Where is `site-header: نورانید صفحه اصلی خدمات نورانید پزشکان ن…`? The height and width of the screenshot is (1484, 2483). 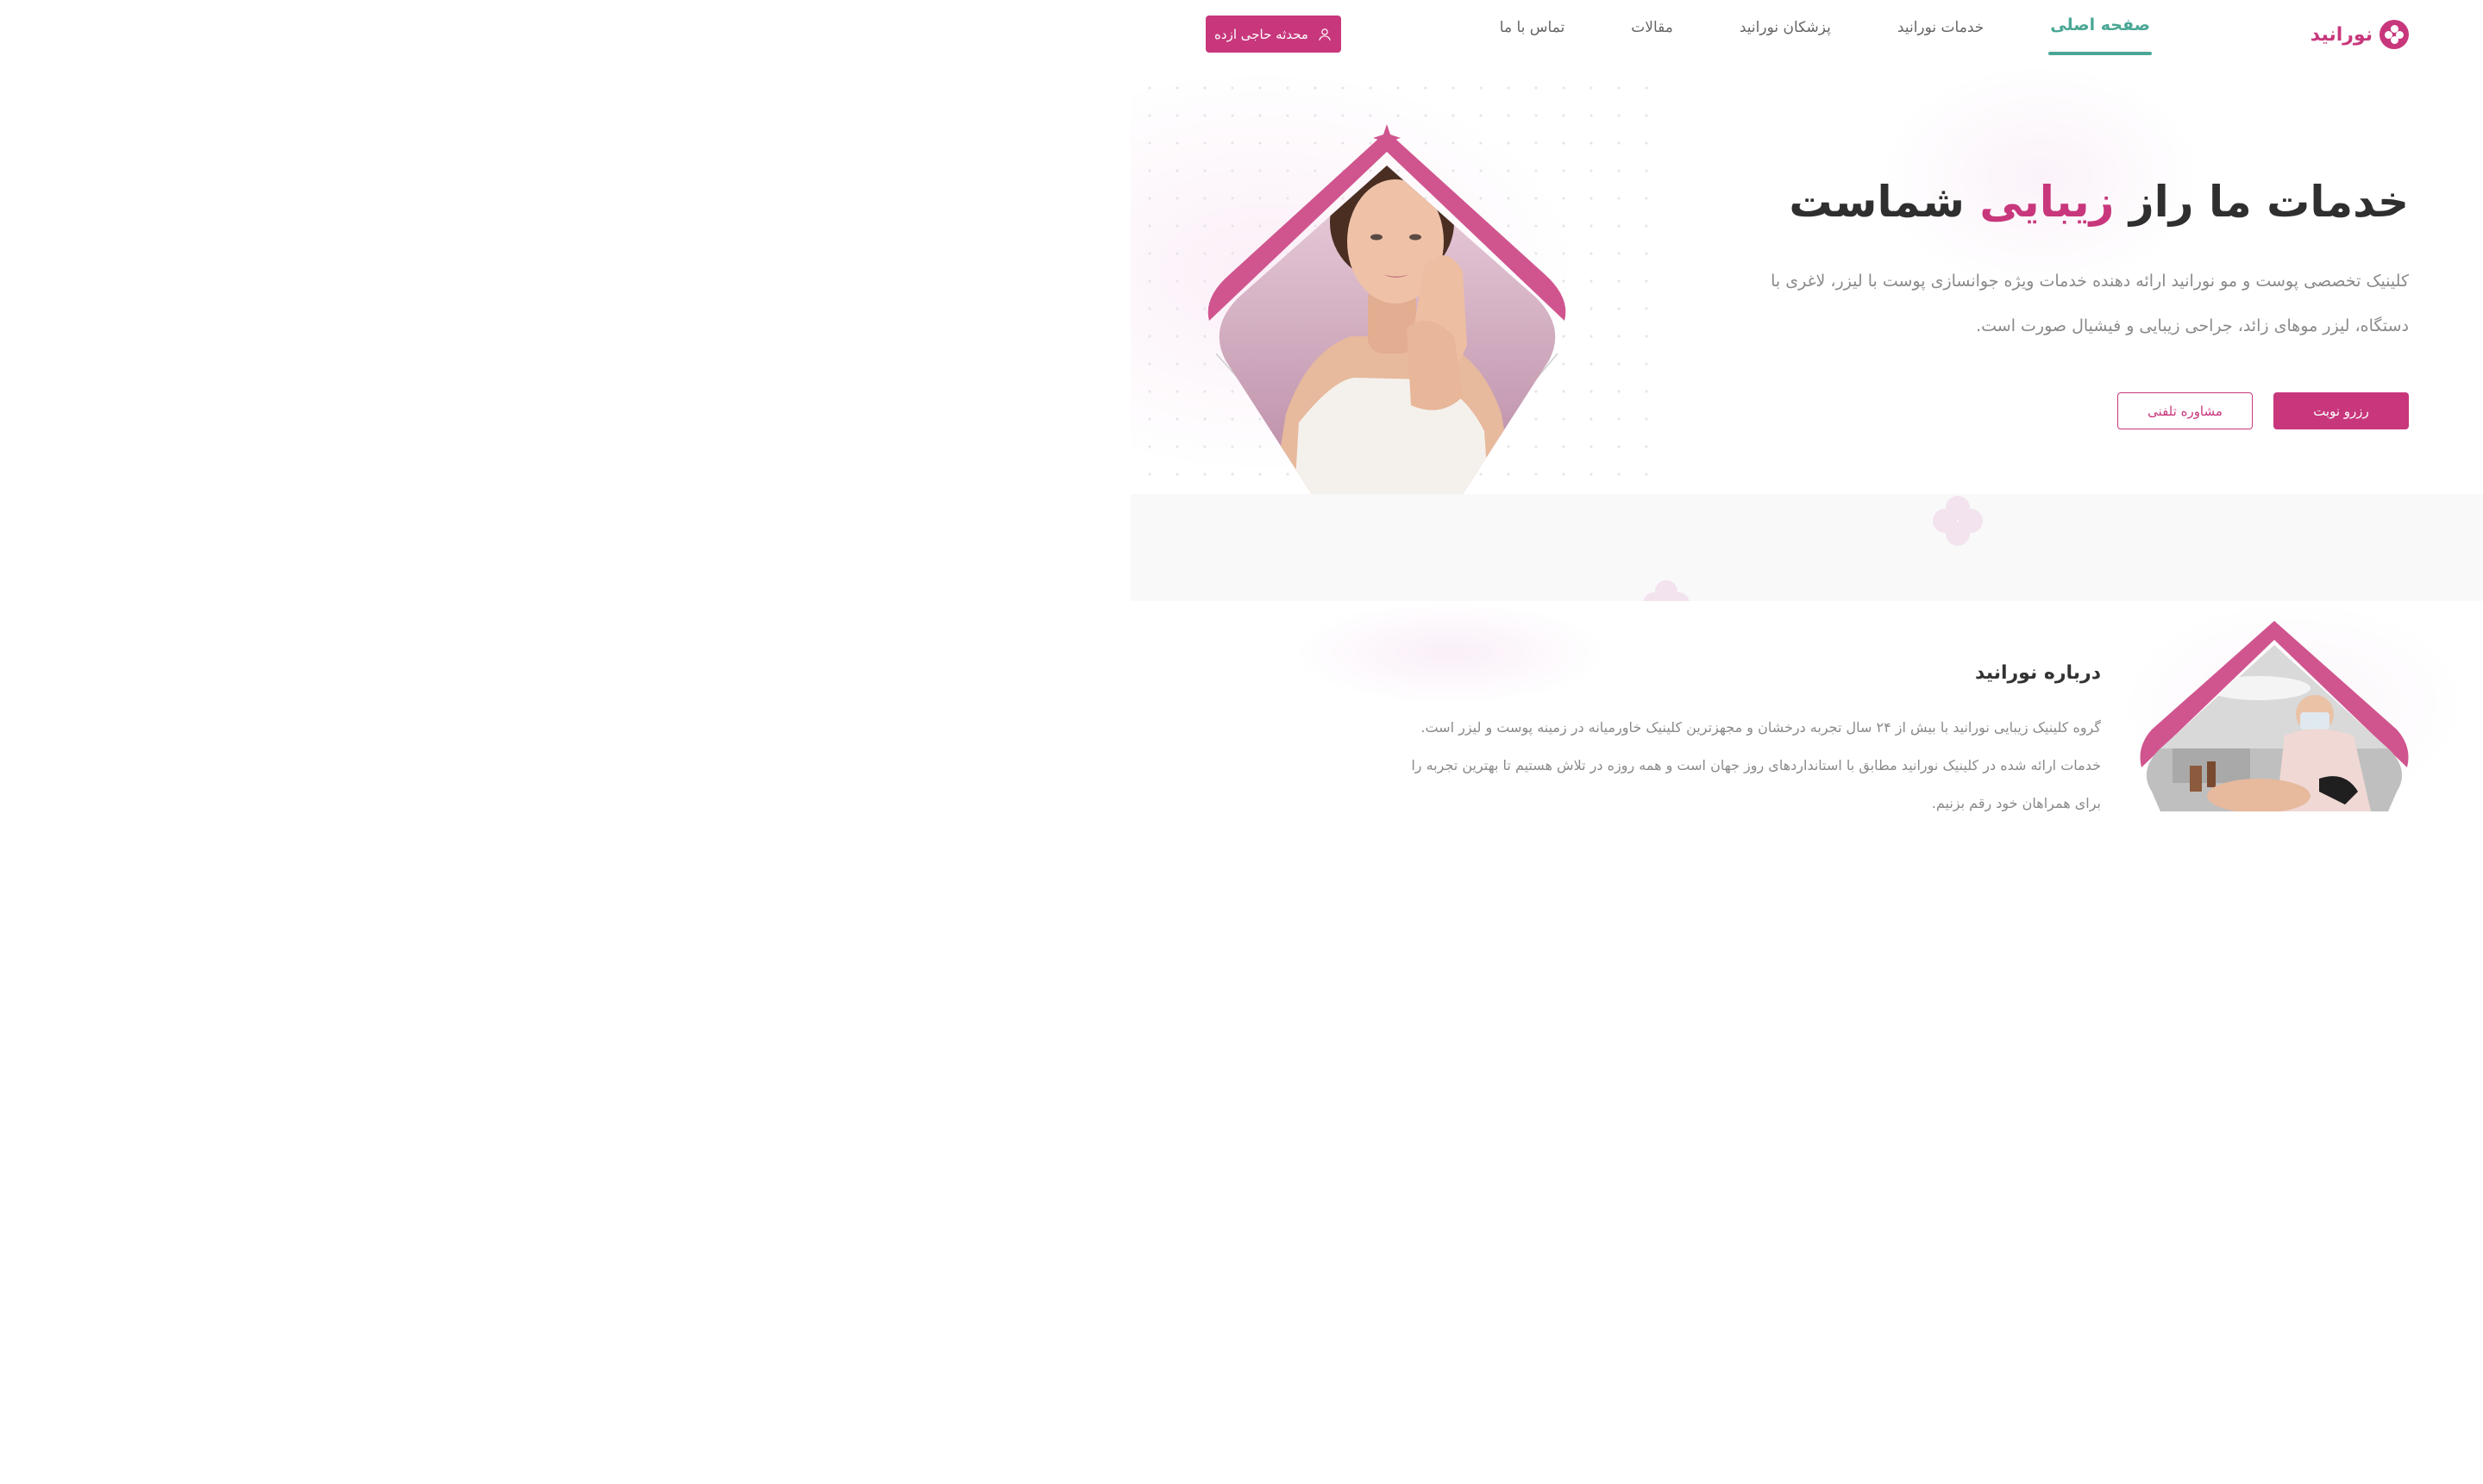
site-header: نورانید صفحه اصلی خدمات نورانید پزشکان ن… is located at coordinates (1807, 34).